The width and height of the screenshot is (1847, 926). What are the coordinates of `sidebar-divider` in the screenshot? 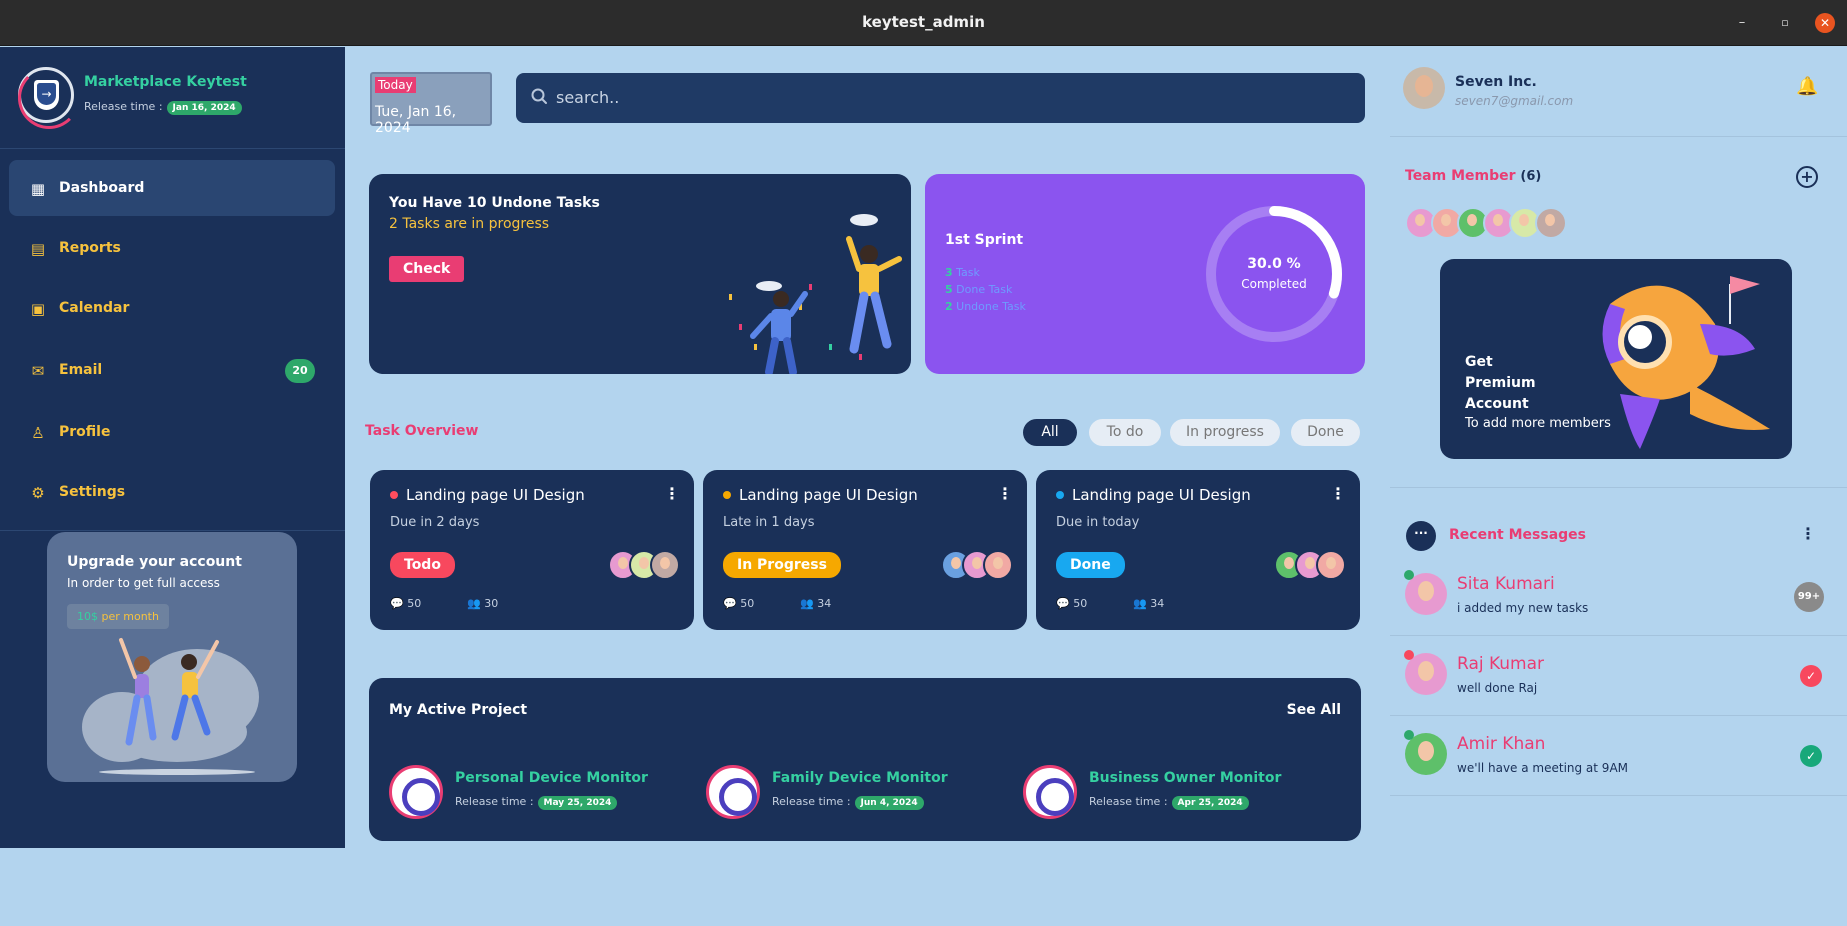 It's located at (172, 148).